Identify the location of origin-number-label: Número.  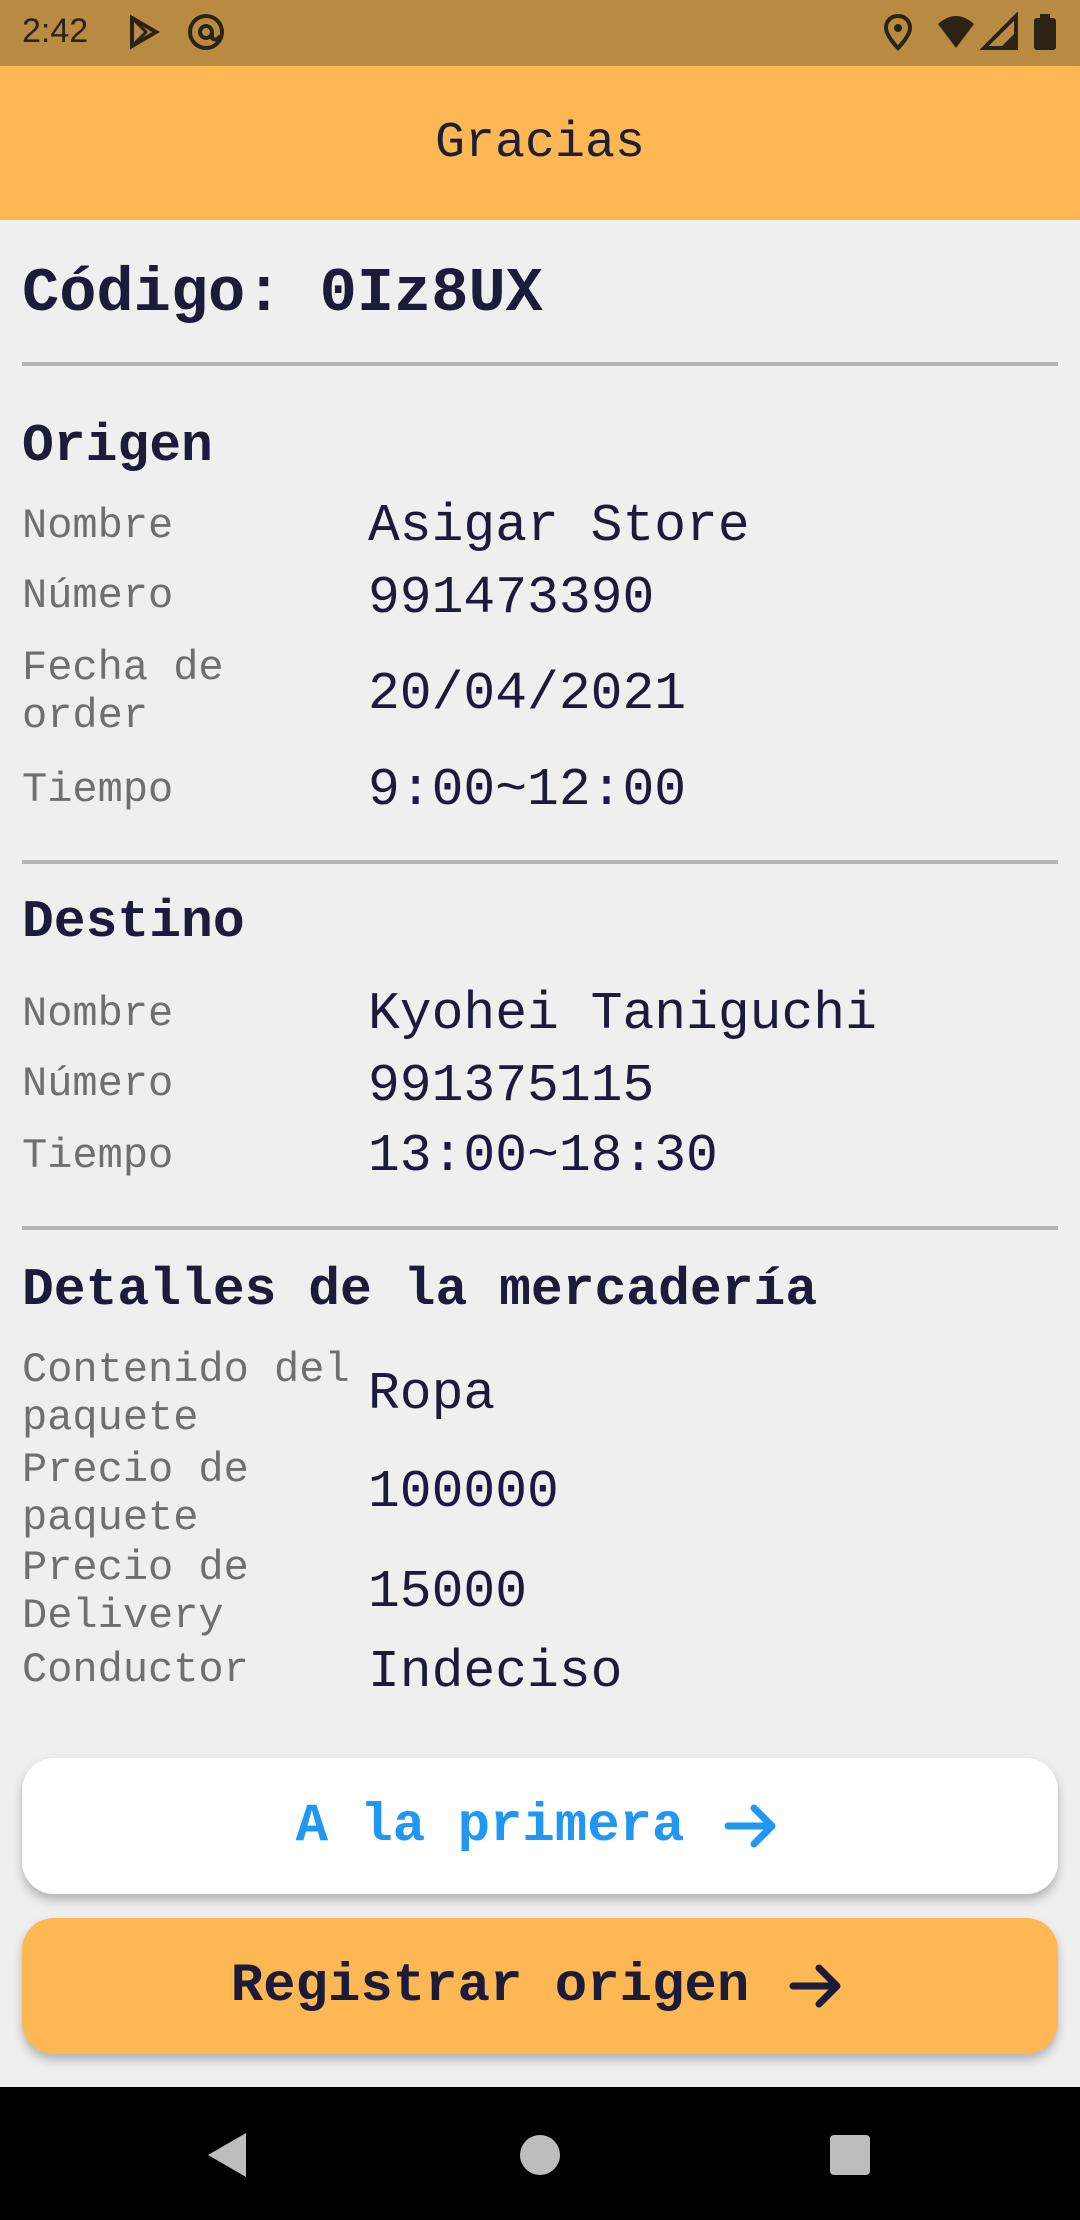
(98, 596).